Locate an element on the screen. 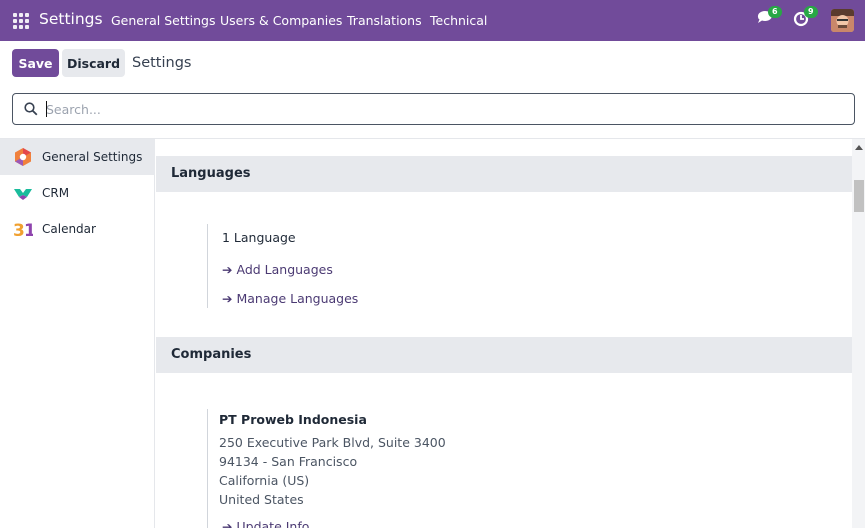  add-languages-link: ➔ Add Languages is located at coordinates (277, 269).